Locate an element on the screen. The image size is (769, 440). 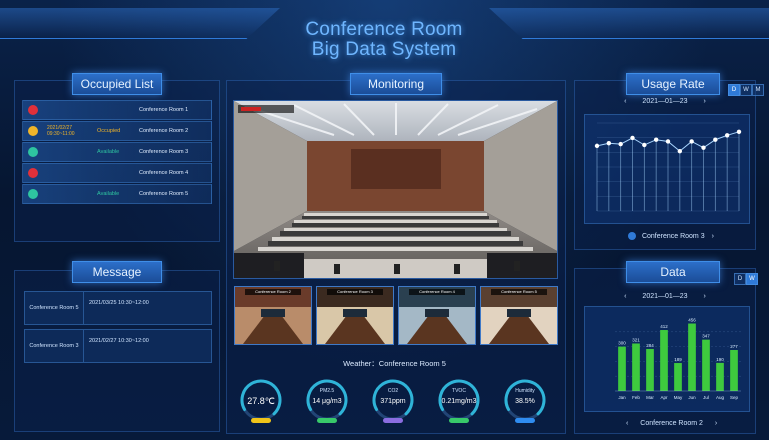
env-gauge: Humidity 38.5% is located at coordinates (525, 402).